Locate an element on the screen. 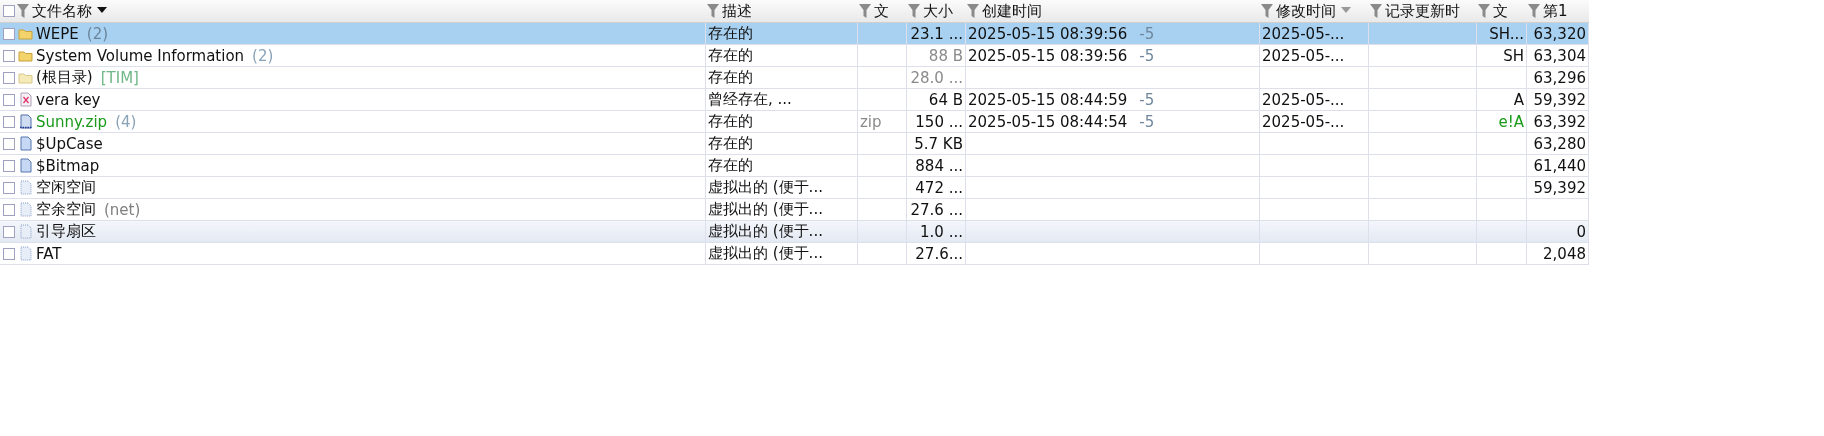  table-cell: 63,280 is located at coordinates (1558, 144).